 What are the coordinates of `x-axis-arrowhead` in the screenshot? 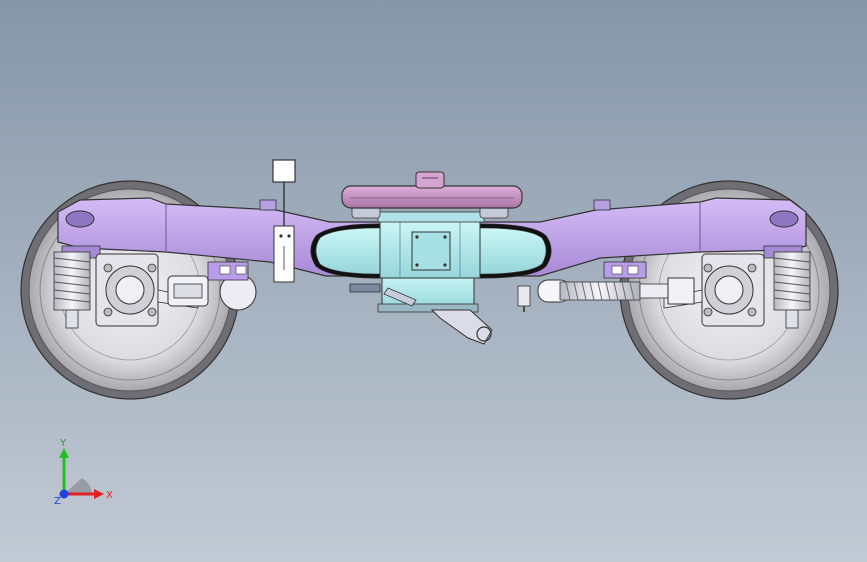 It's located at (99, 494).